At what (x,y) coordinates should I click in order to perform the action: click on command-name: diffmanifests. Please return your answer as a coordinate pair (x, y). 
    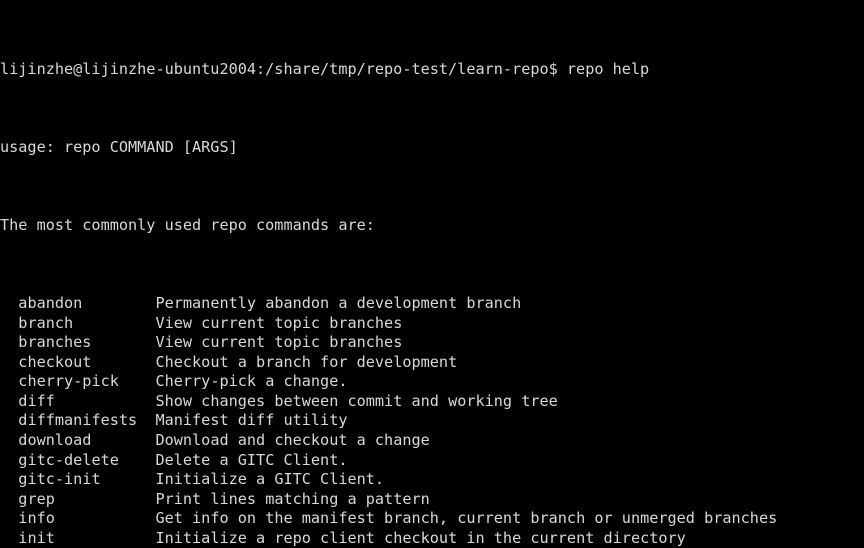
    Looking at the image, I should click on (78, 420).